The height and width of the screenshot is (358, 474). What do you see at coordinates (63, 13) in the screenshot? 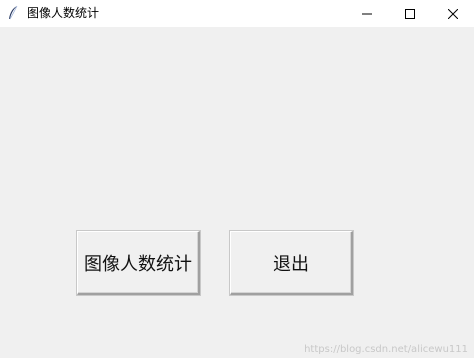
I see `window-title: 图像人数统计` at bounding box center [63, 13].